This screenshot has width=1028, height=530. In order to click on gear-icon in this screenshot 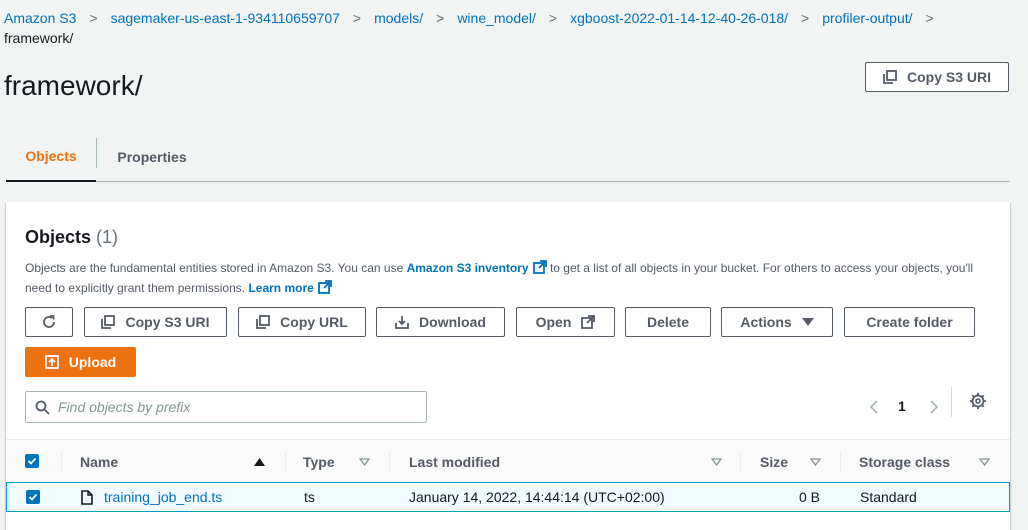, I will do `click(978, 401)`.